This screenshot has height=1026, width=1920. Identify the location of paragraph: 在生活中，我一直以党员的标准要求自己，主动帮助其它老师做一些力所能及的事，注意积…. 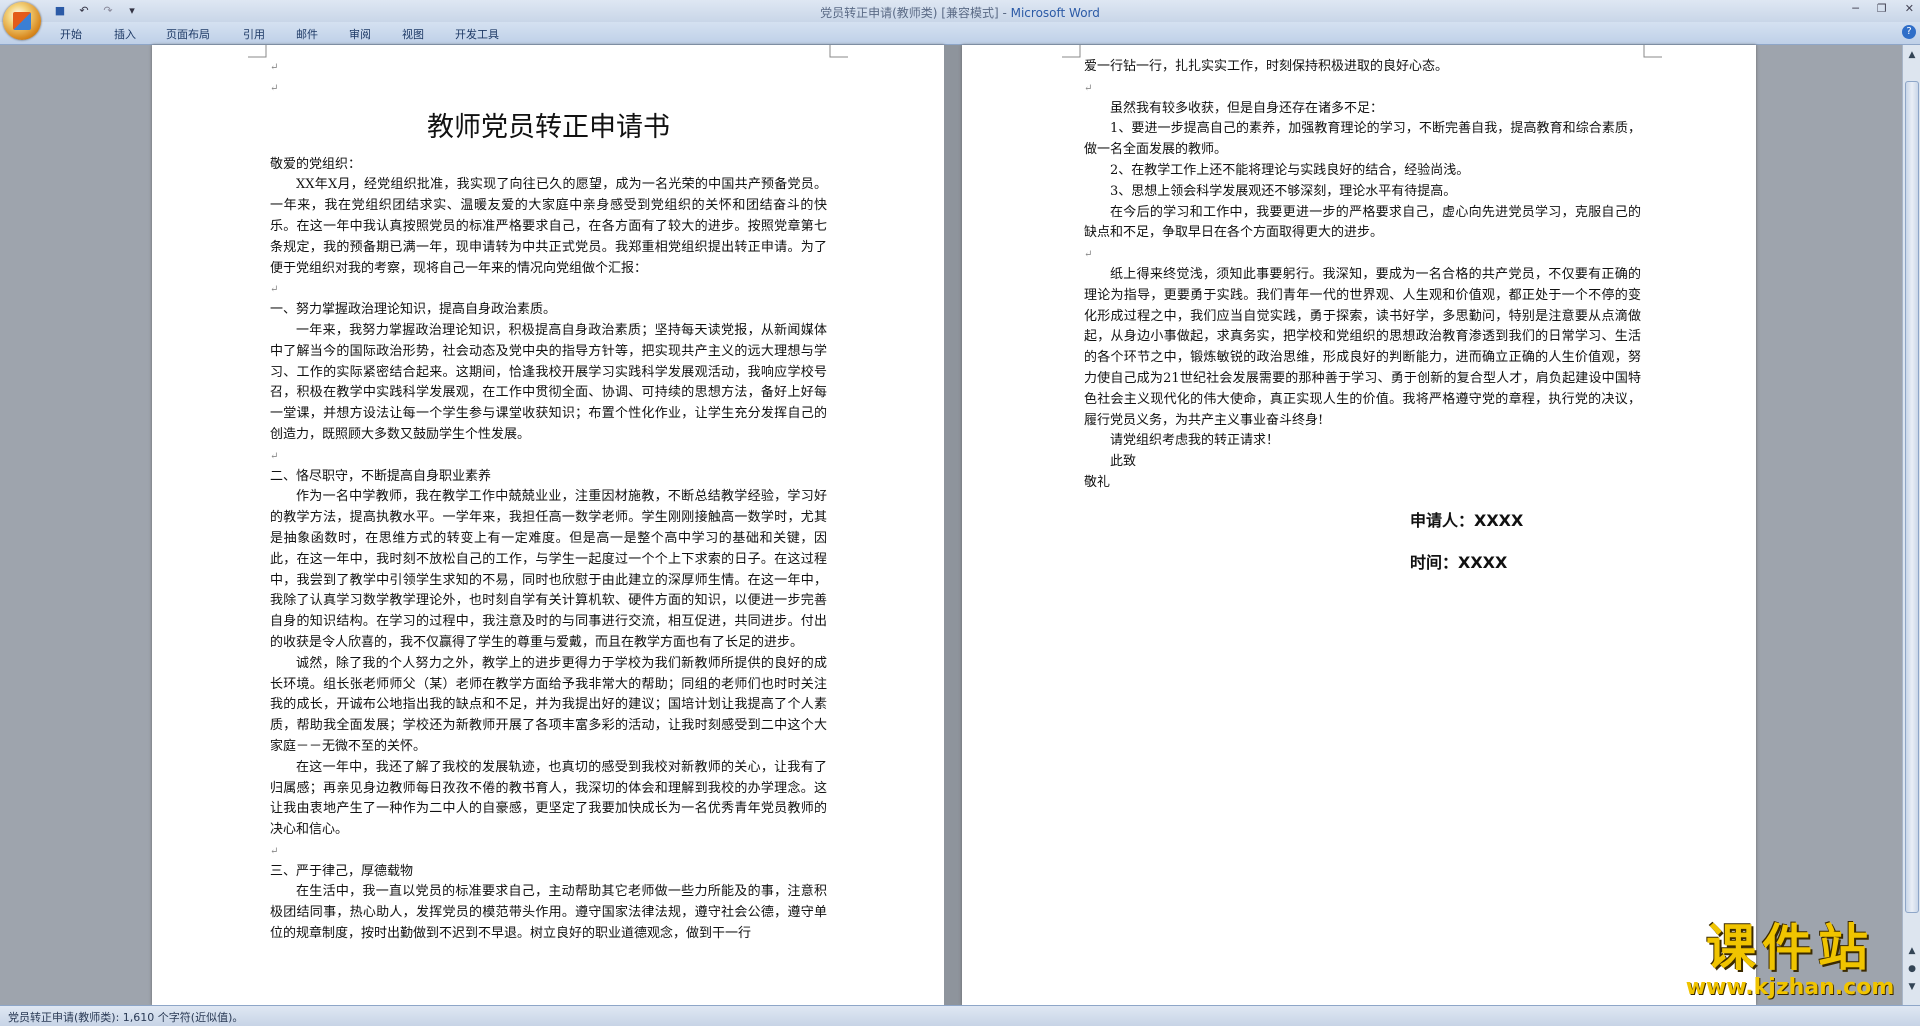
(548, 913).